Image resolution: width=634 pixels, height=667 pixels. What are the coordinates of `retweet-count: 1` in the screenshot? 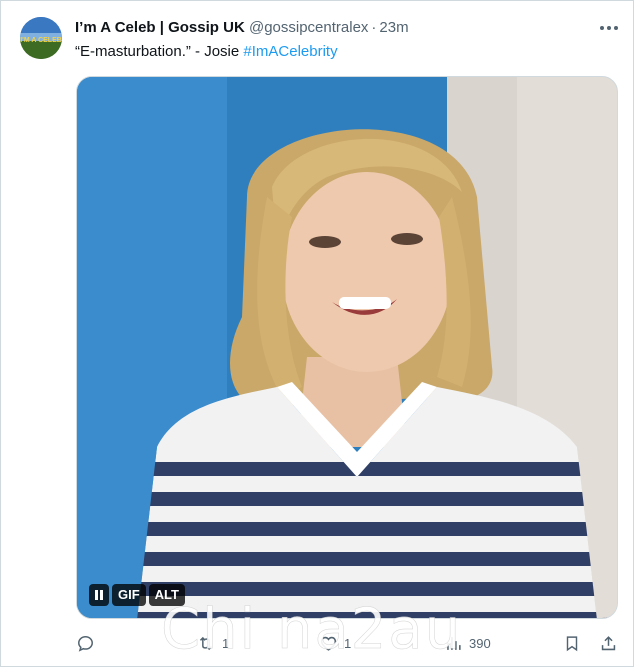 It's located at (226, 643).